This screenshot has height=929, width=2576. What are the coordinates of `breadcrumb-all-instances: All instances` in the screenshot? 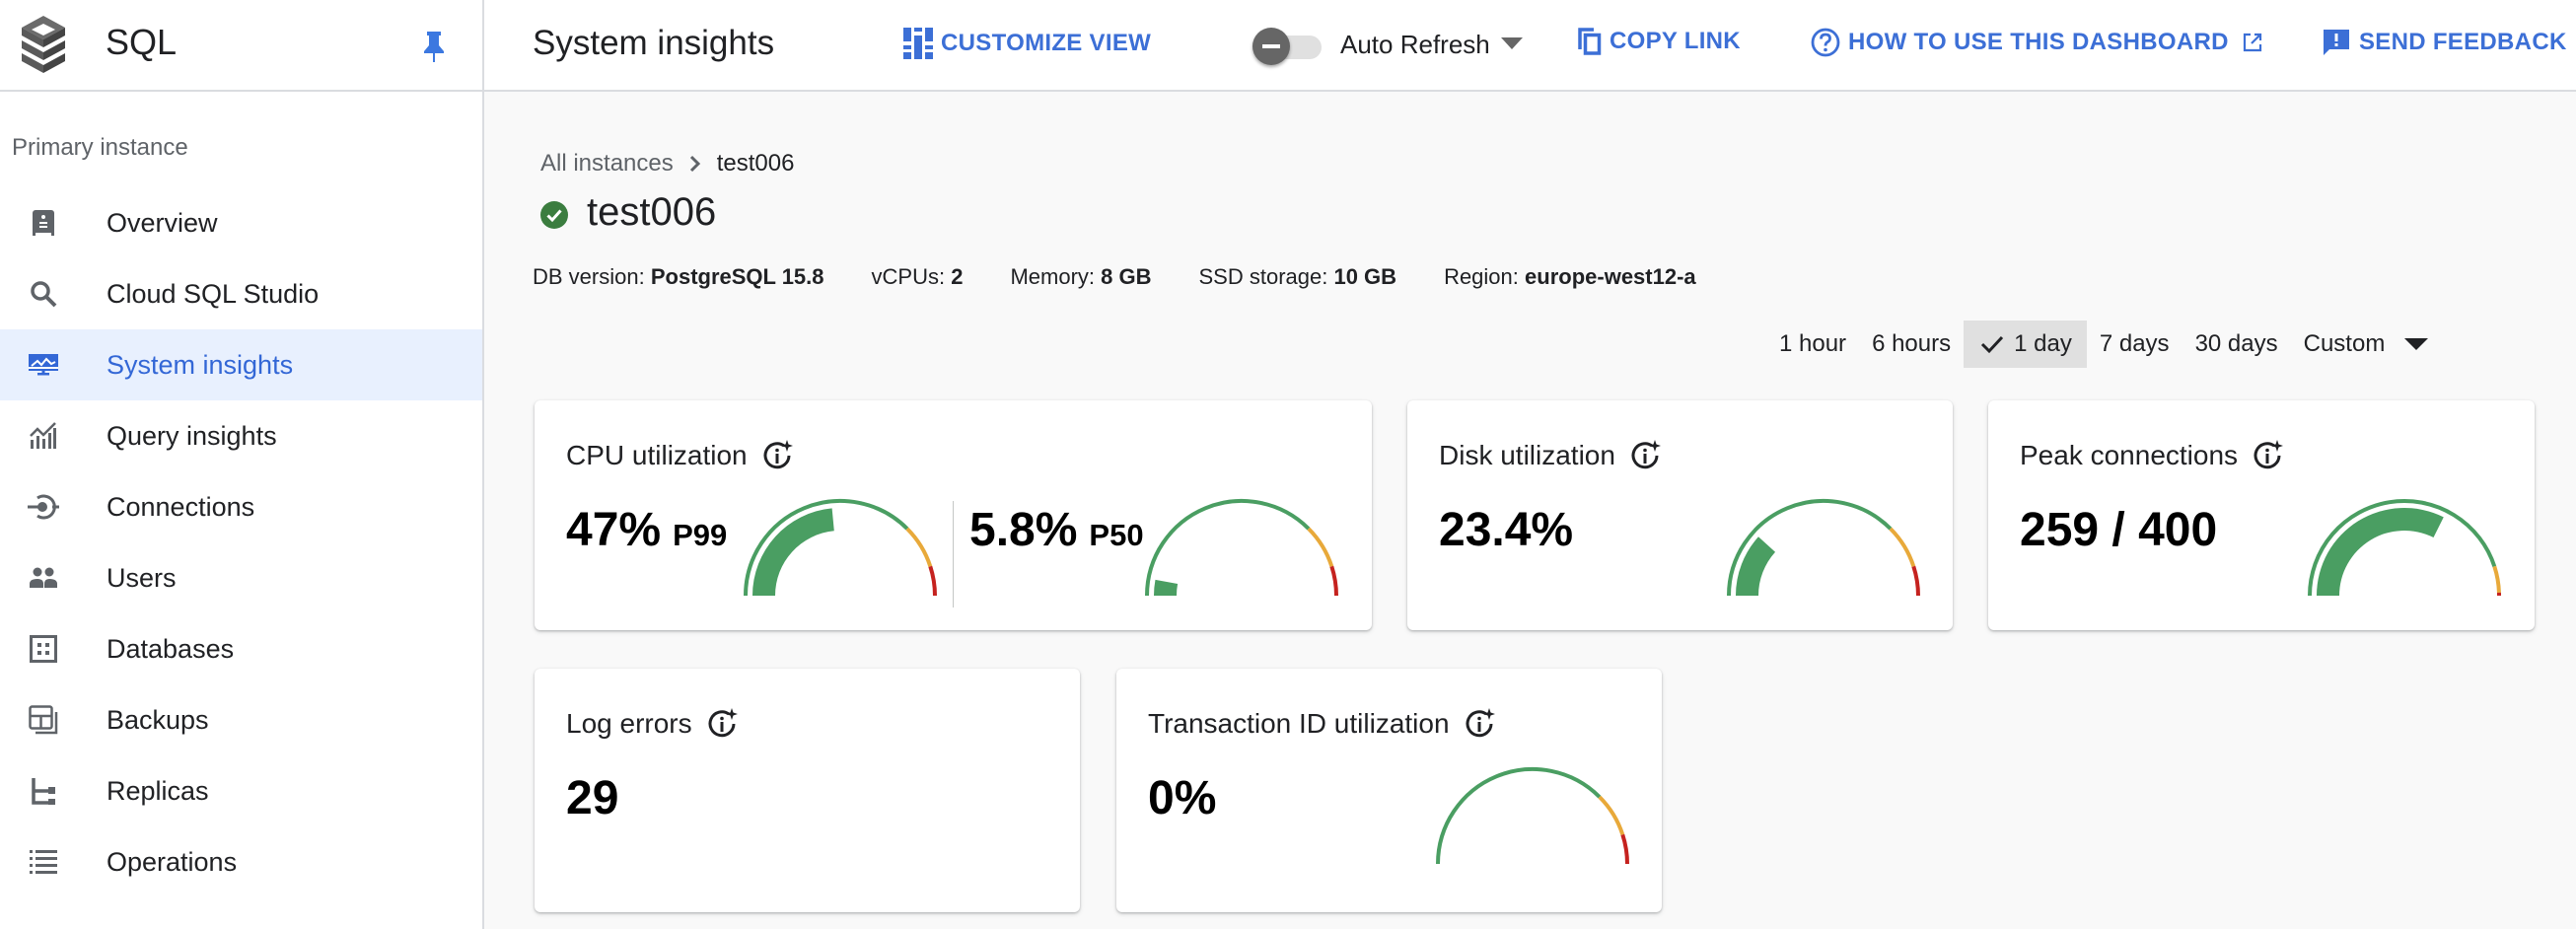 It's located at (607, 164).